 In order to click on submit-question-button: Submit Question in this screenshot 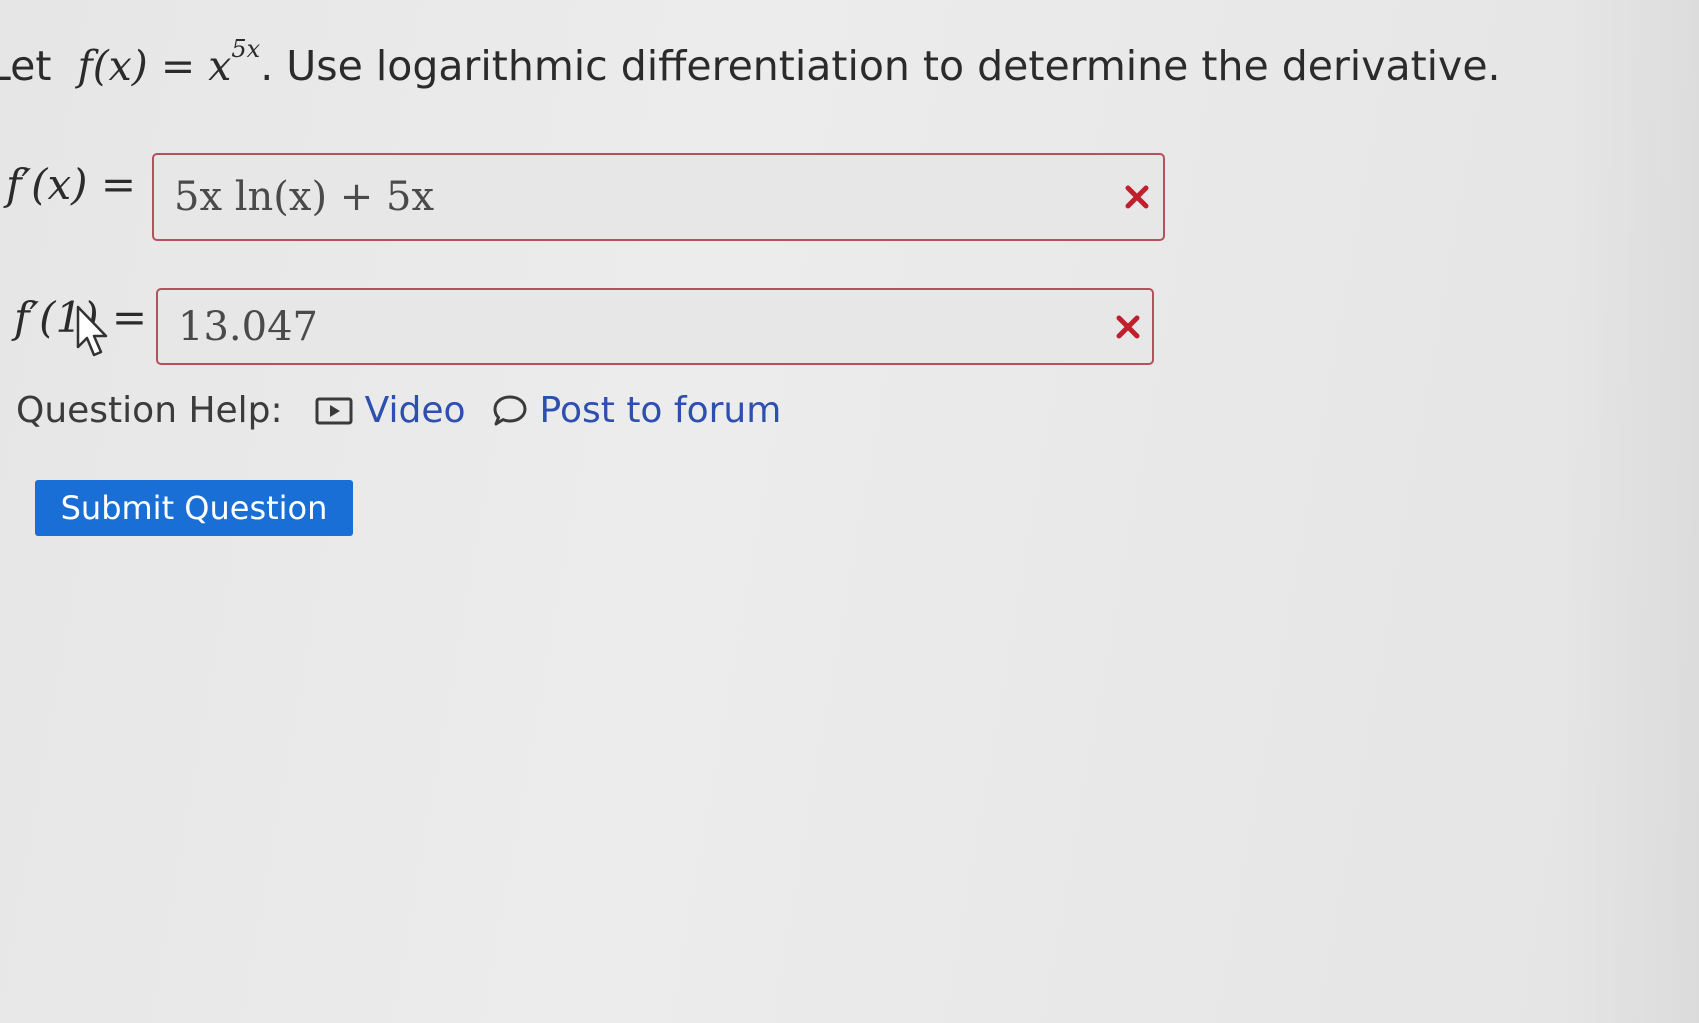, I will do `click(194, 508)`.